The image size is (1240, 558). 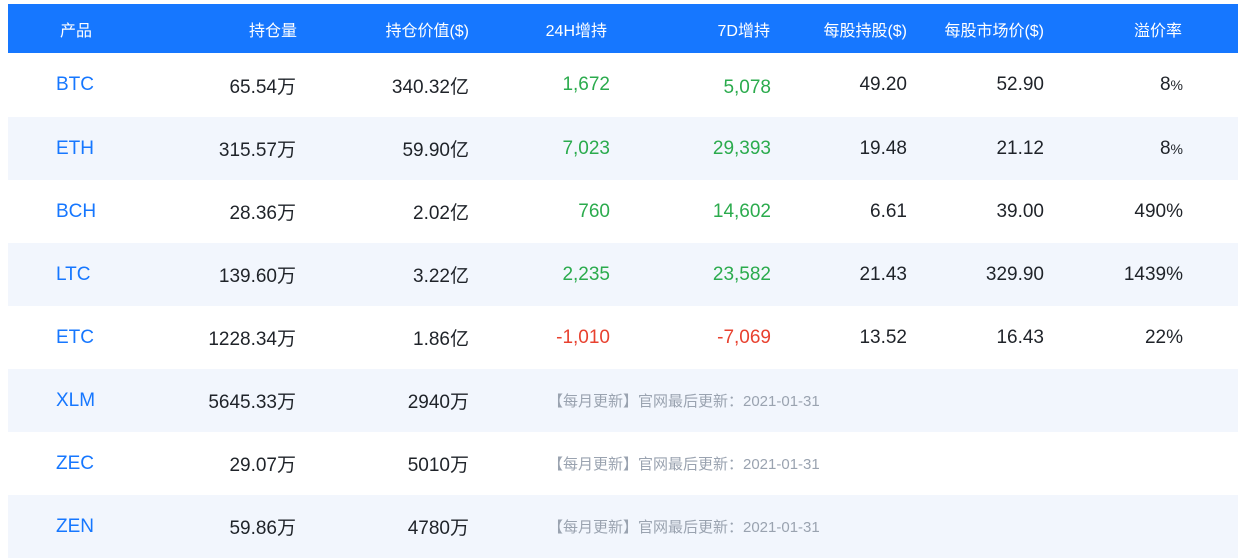 What do you see at coordinates (262, 87) in the screenshot?
I see `holdings-cell: 65.54万` at bounding box center [262, 87].